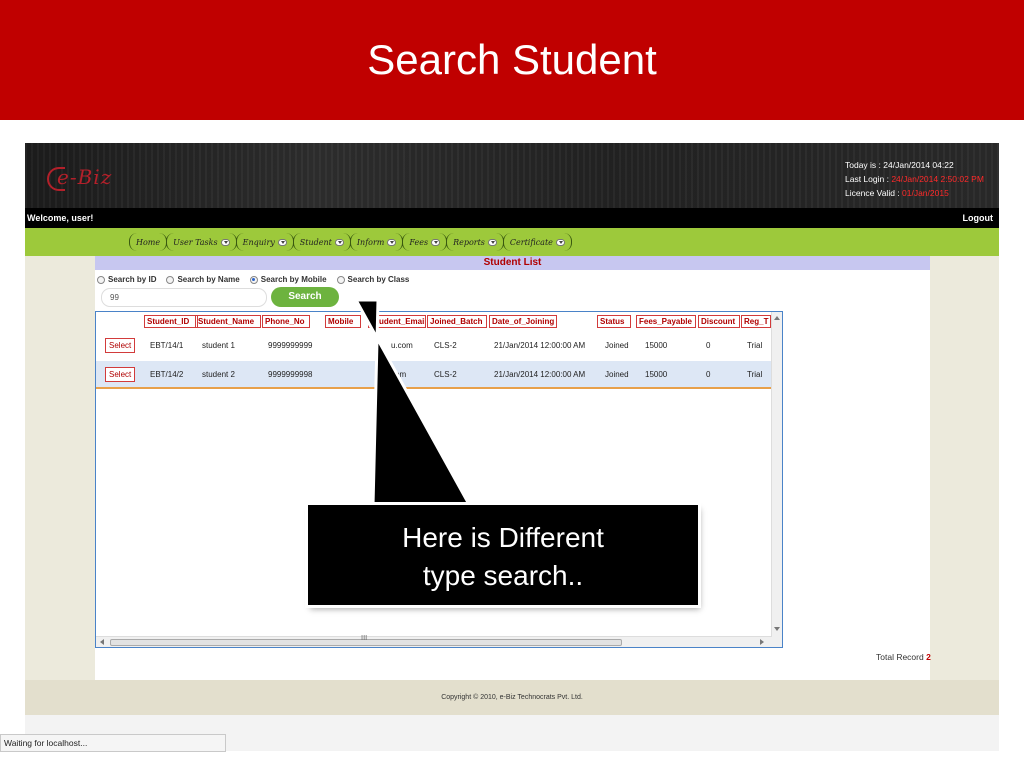  Describe the element at coordinates (60, 218) in the screenshot. I see `welcome-text: Welcome, user!` at that location.